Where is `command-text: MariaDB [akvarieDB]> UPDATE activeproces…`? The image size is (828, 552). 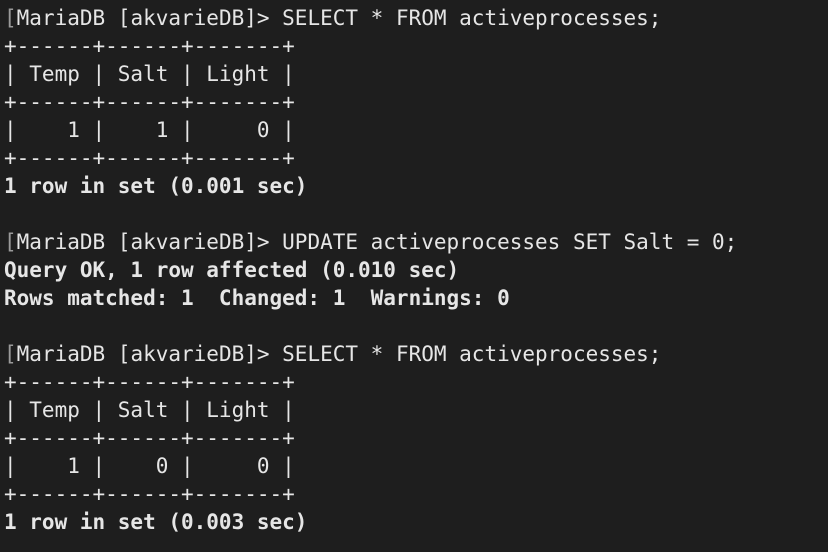 command-text: MariaDB [akvarieDB]> UPDATE activeproces… is located at coordinates (377, 242).